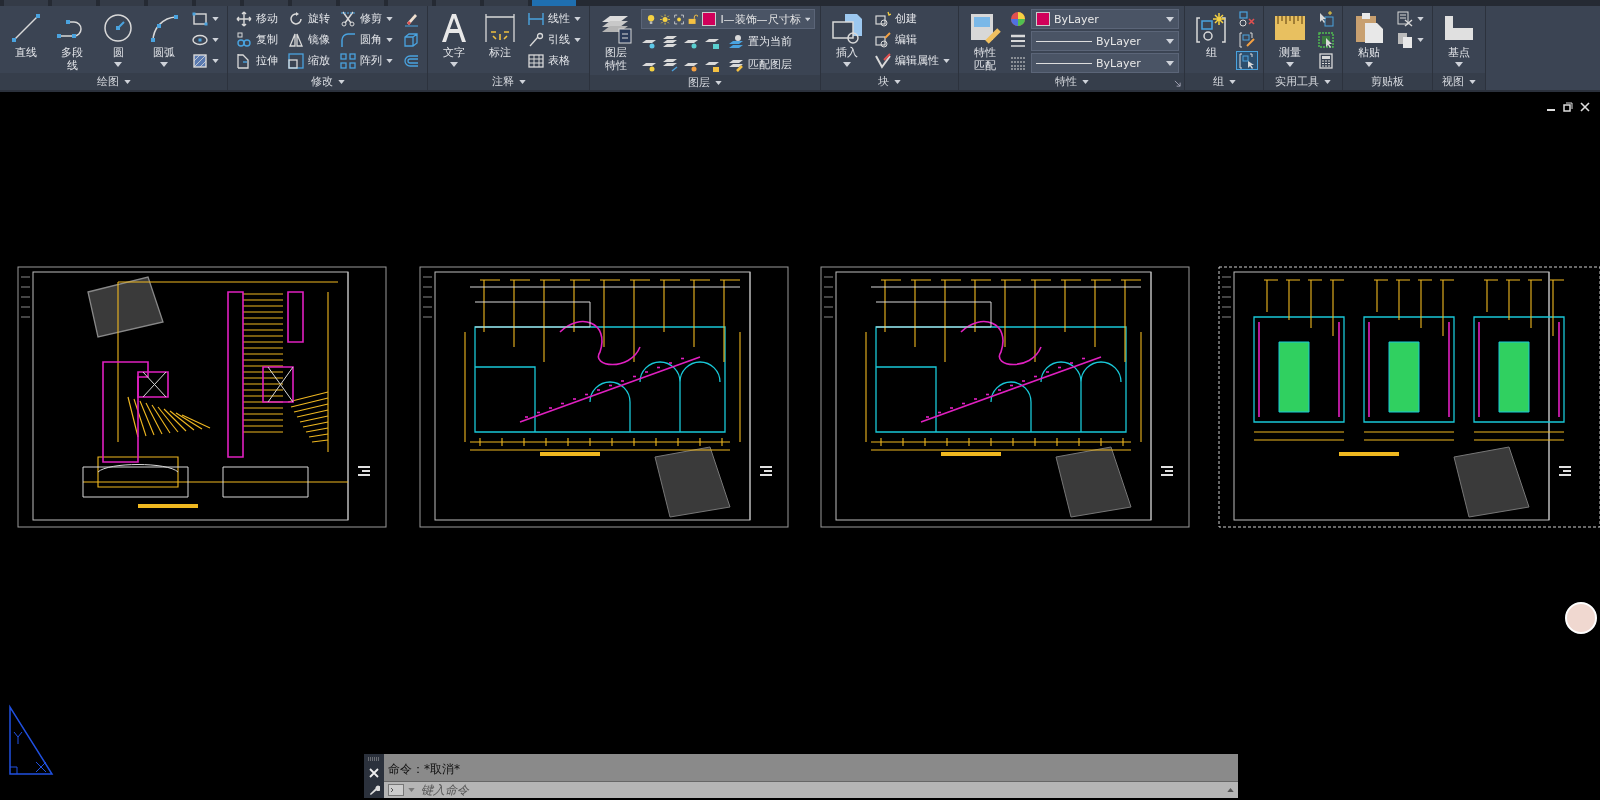  What do you see at coordinates (1568, 107) in the screenshot?
I see `restore-icon` at bounding box center [1568, 107].